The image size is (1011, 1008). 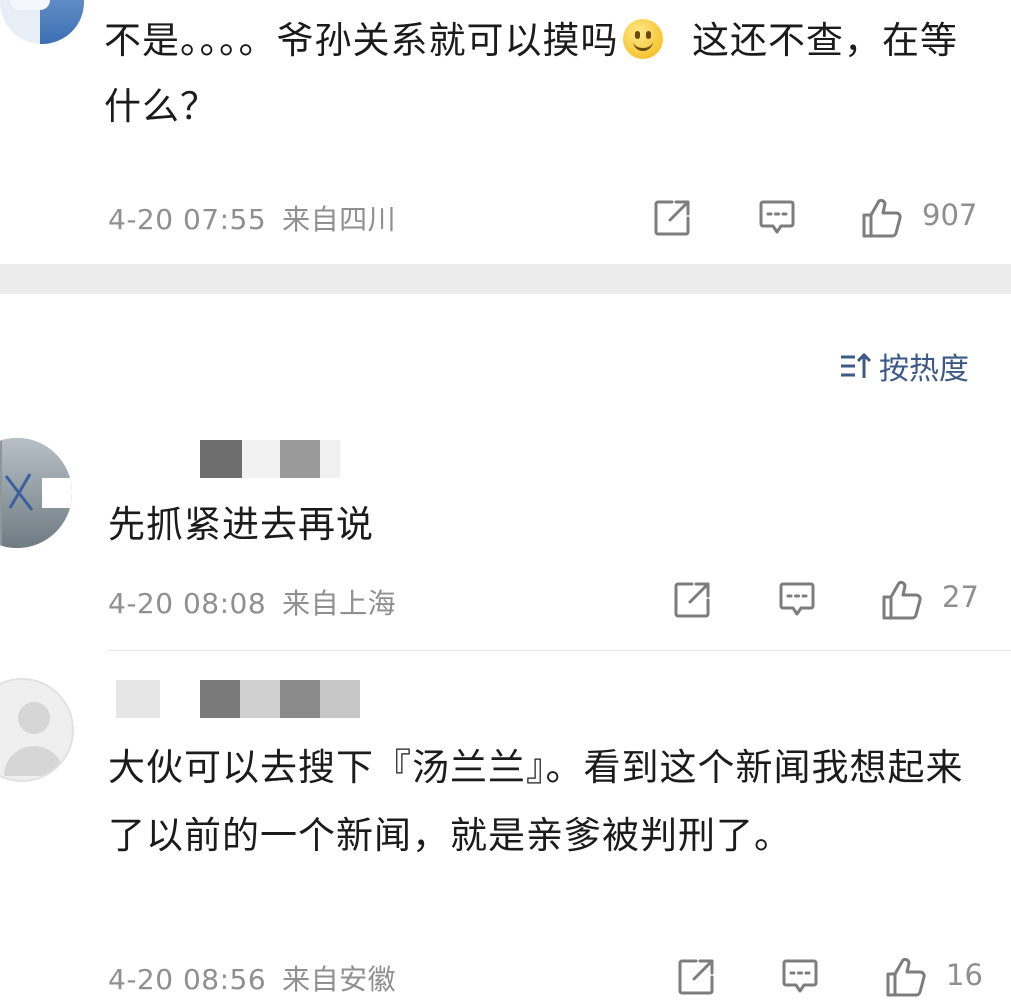 What do you see at coordinates (505, 279) in the screenshot?
I see `section-divider` at bounding box center [505, 279].